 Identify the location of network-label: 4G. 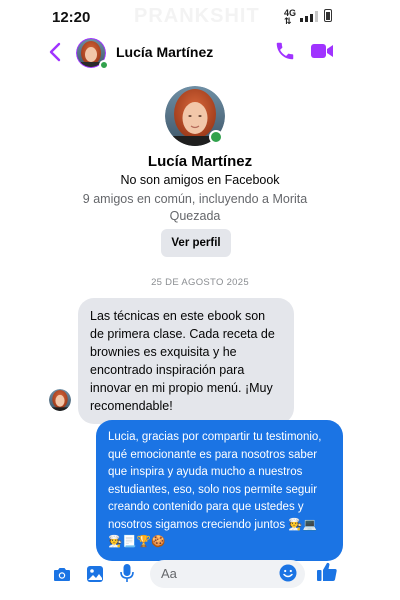
(290, 13).